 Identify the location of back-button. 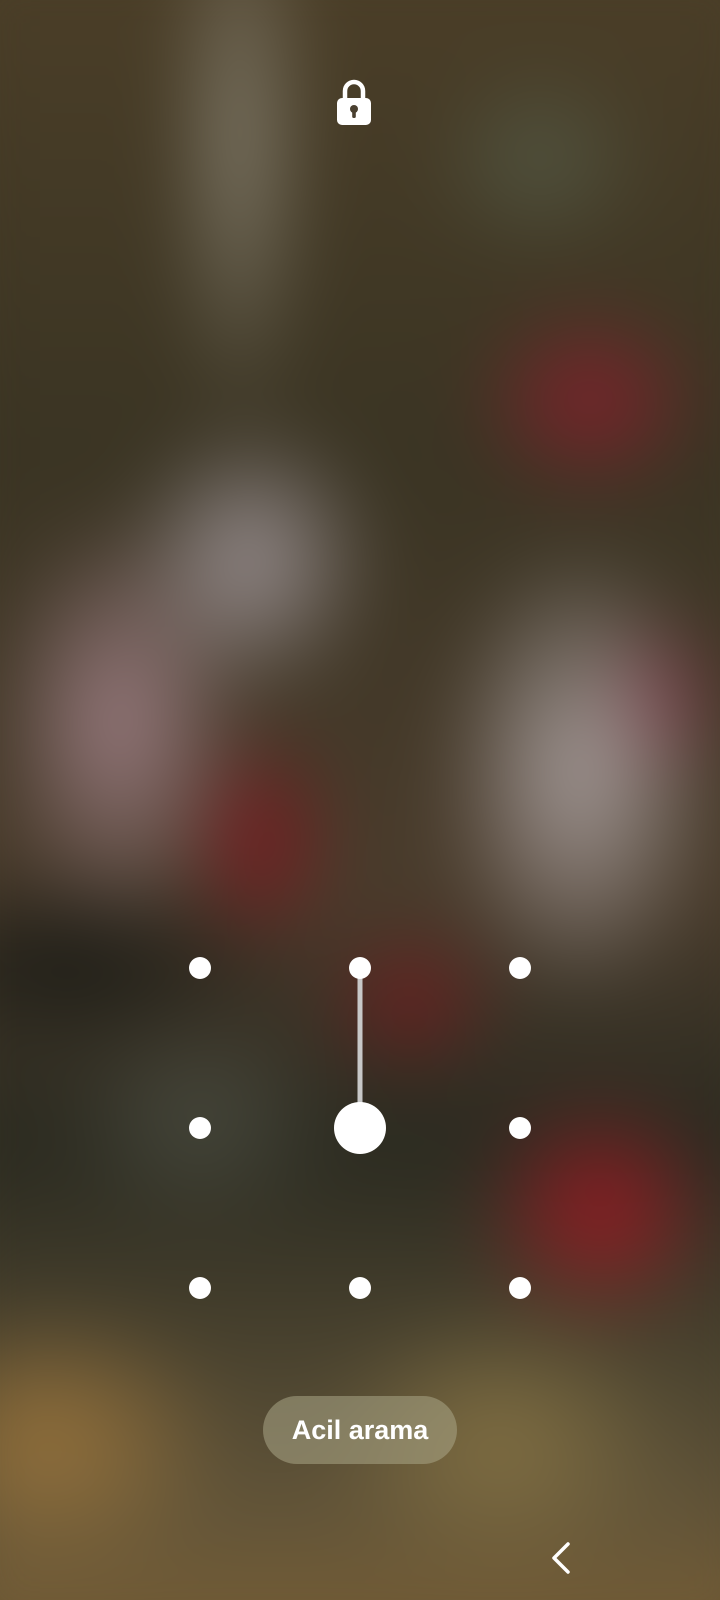
(562, 1558).